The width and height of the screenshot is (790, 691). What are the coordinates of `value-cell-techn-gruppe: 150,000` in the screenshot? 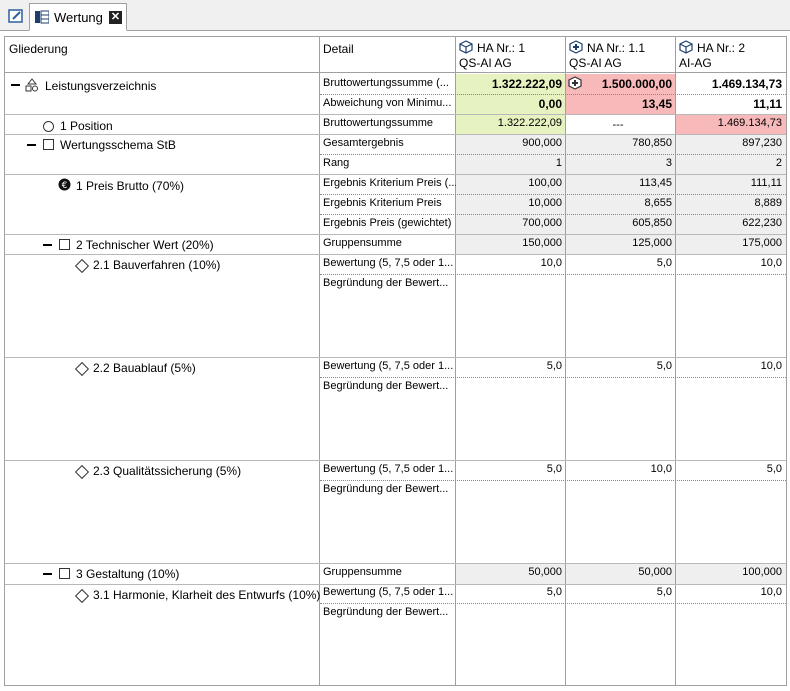 It's located at (509, 243).